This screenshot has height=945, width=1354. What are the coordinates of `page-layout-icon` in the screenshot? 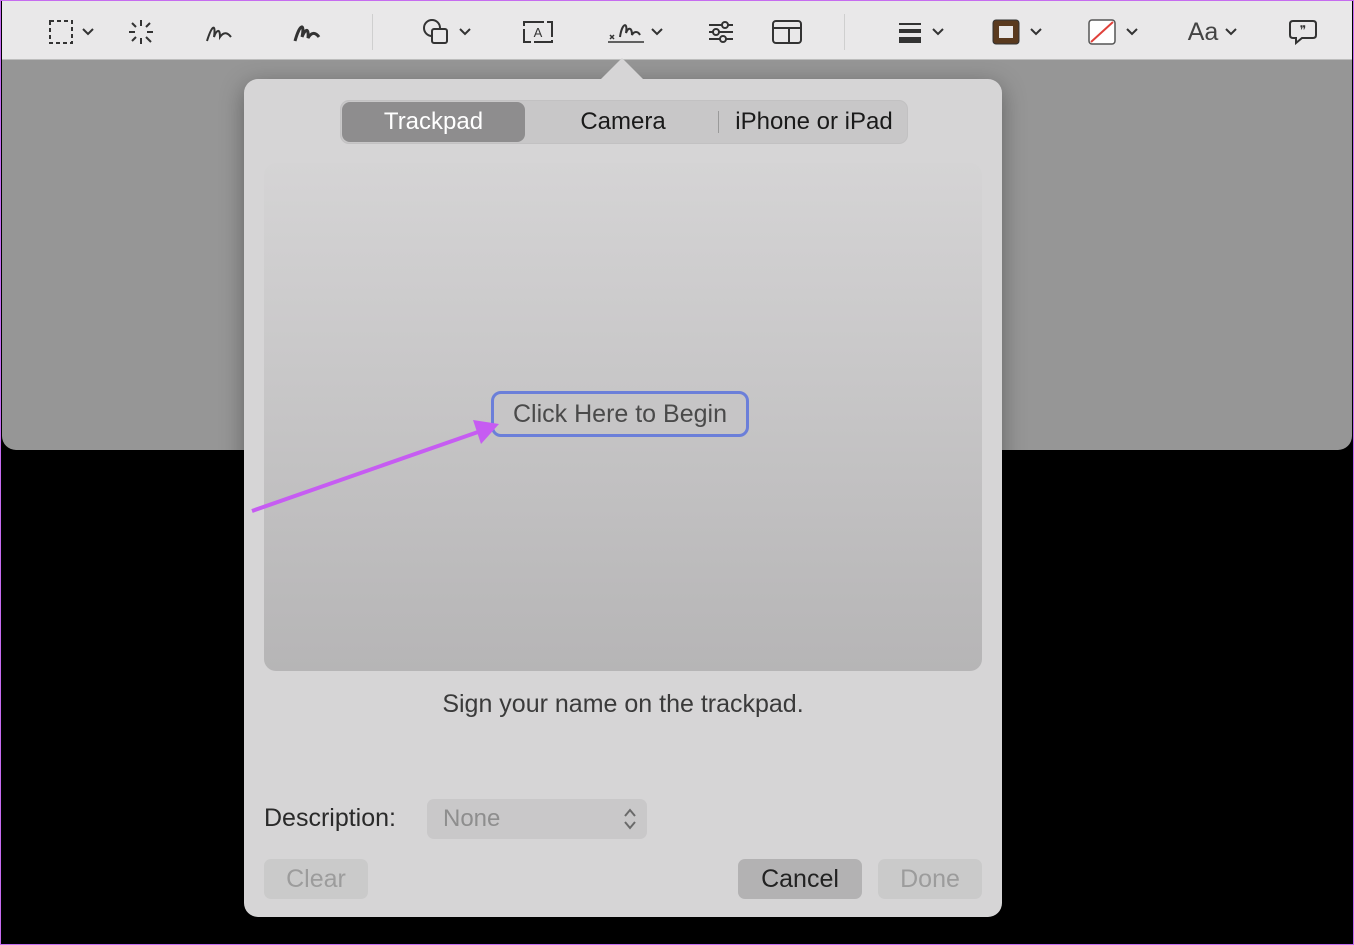 It's located at (787, 32).